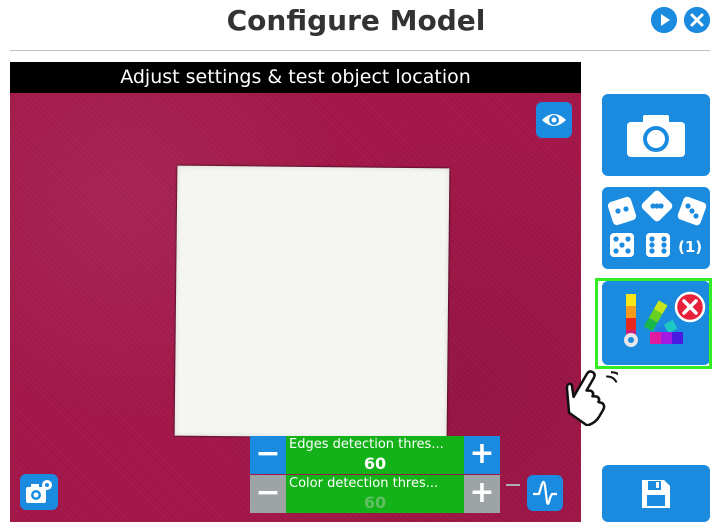  What do you see at coordinates (295, 77) in the screenshot?
I see `viewer-banner: Adjust settings & test object location` at bounding box center [295, 77].